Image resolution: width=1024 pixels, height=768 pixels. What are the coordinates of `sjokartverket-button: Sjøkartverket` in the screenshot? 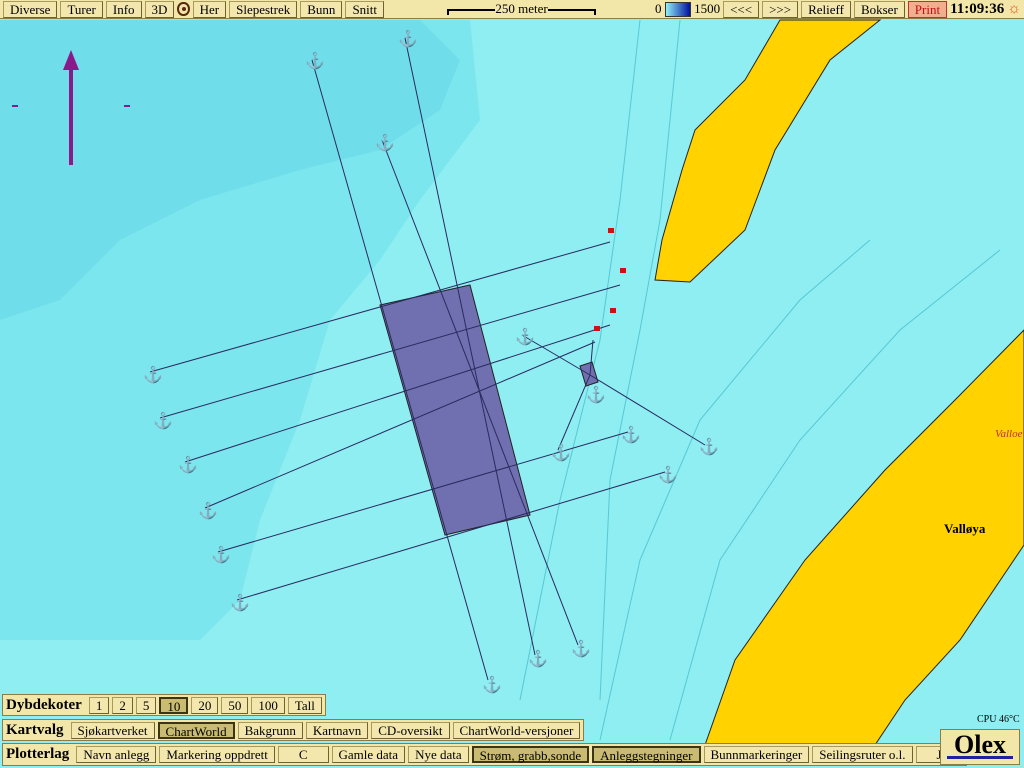 It's located at (112, 730).